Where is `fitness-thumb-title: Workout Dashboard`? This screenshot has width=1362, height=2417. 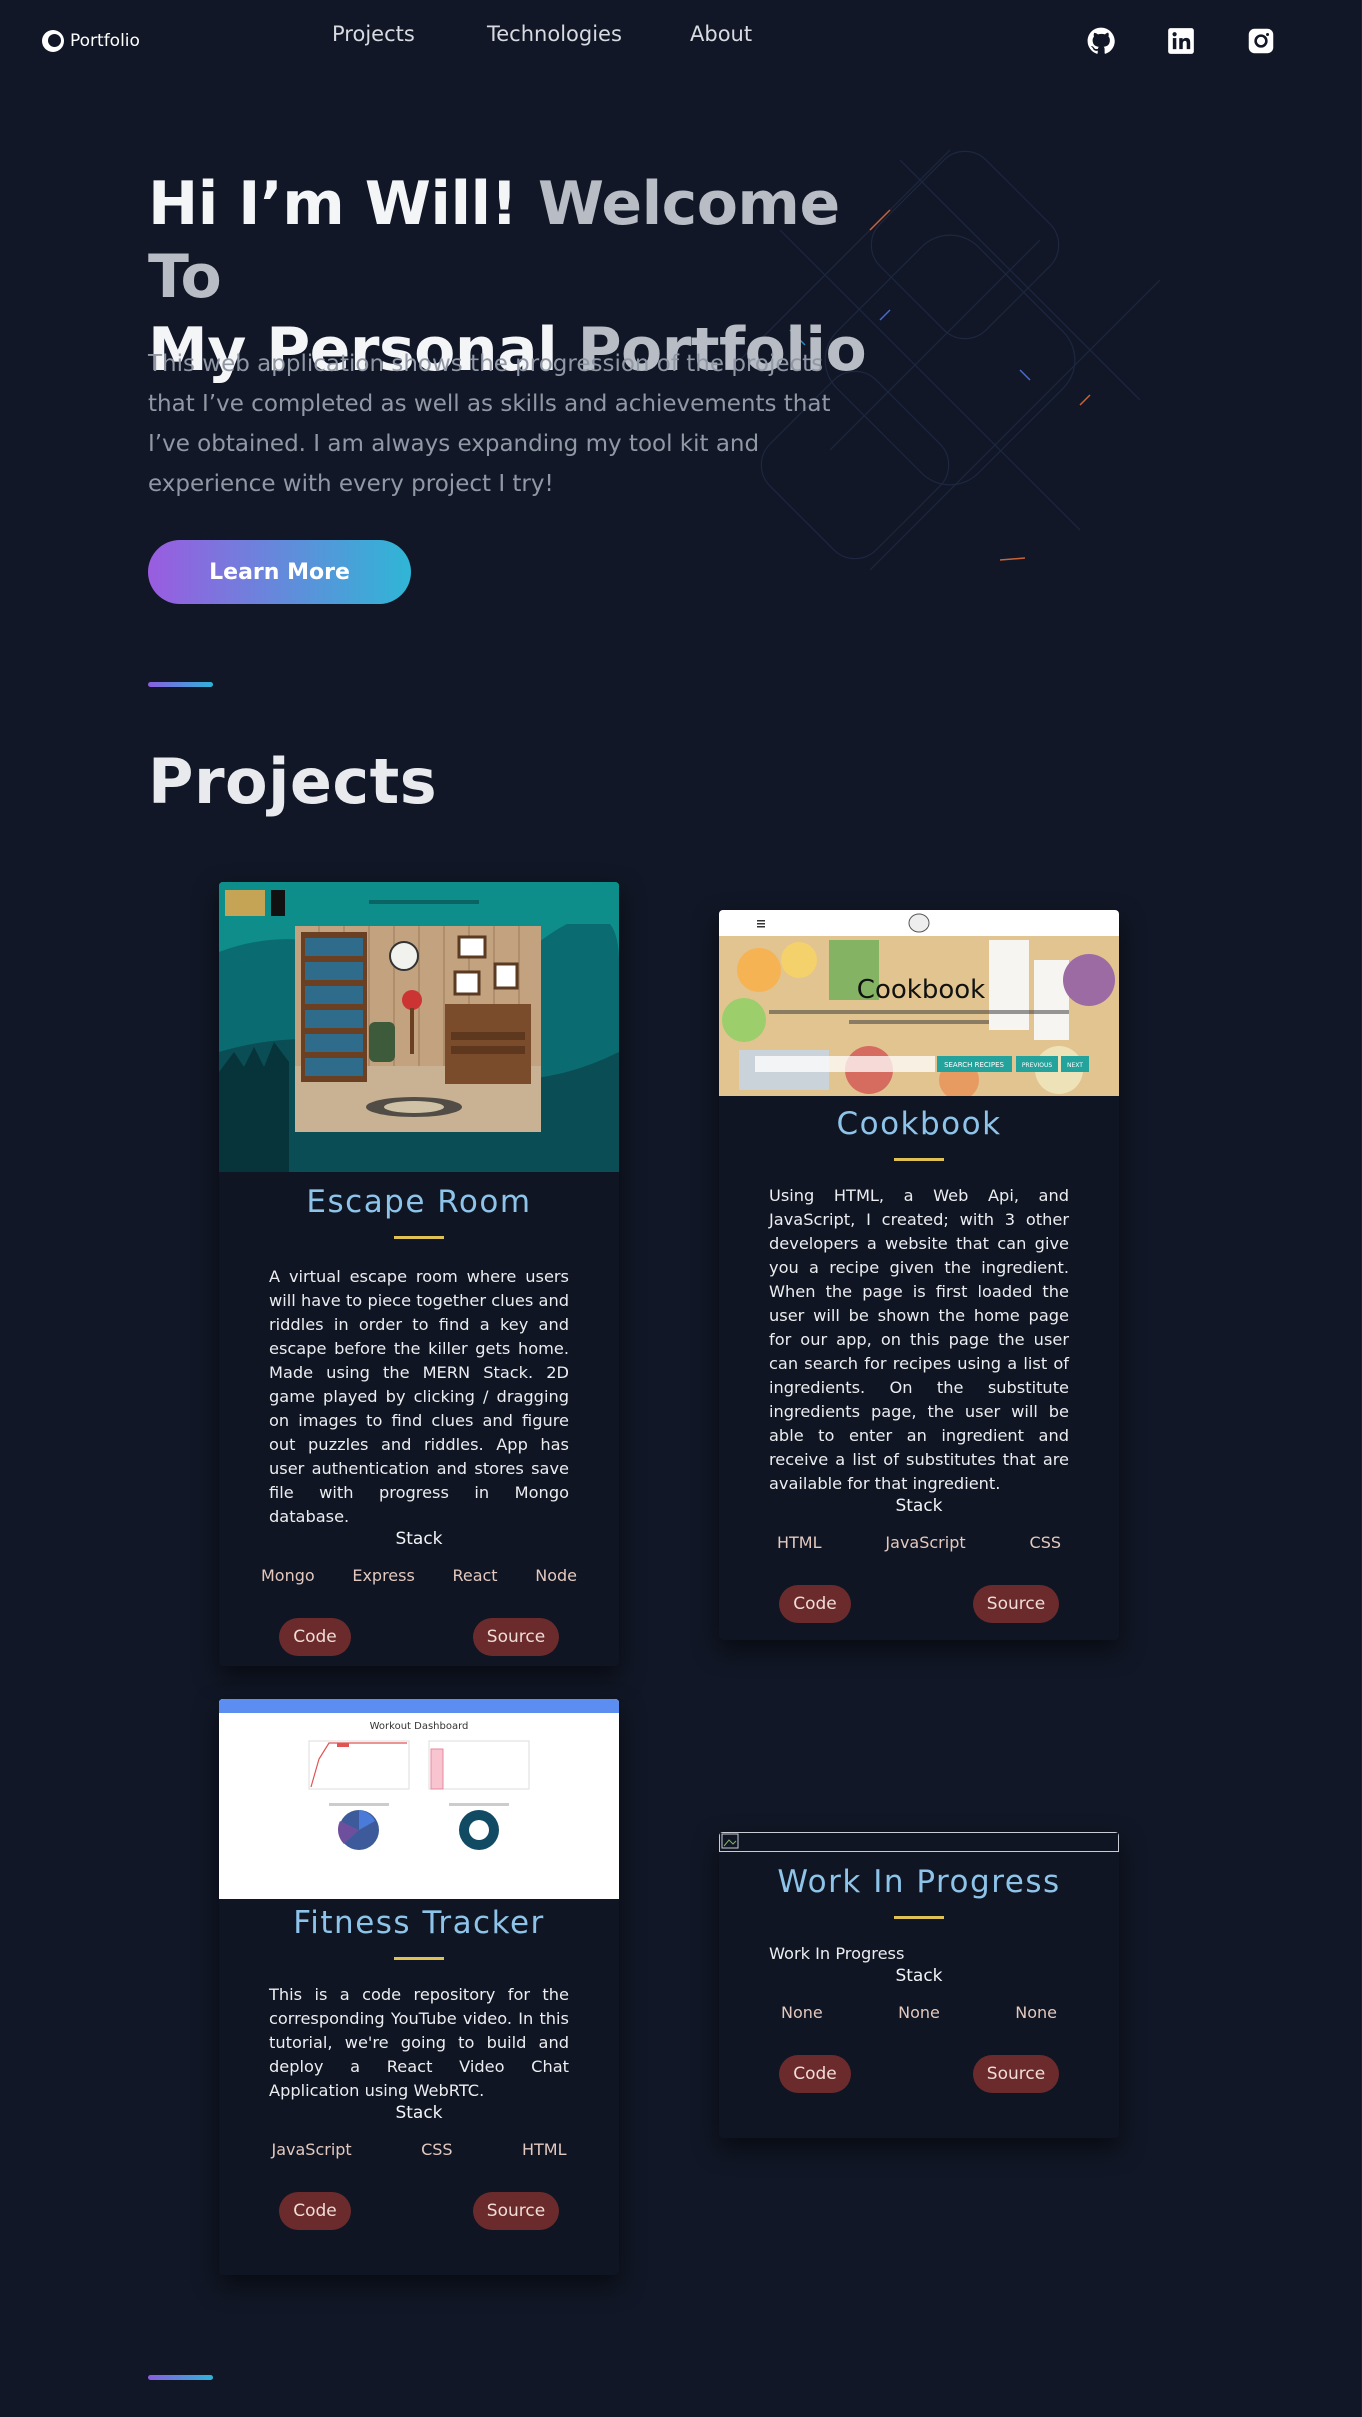 fitness-thumb-title: Workout Dashboard is located at coordinates (419, 1726).